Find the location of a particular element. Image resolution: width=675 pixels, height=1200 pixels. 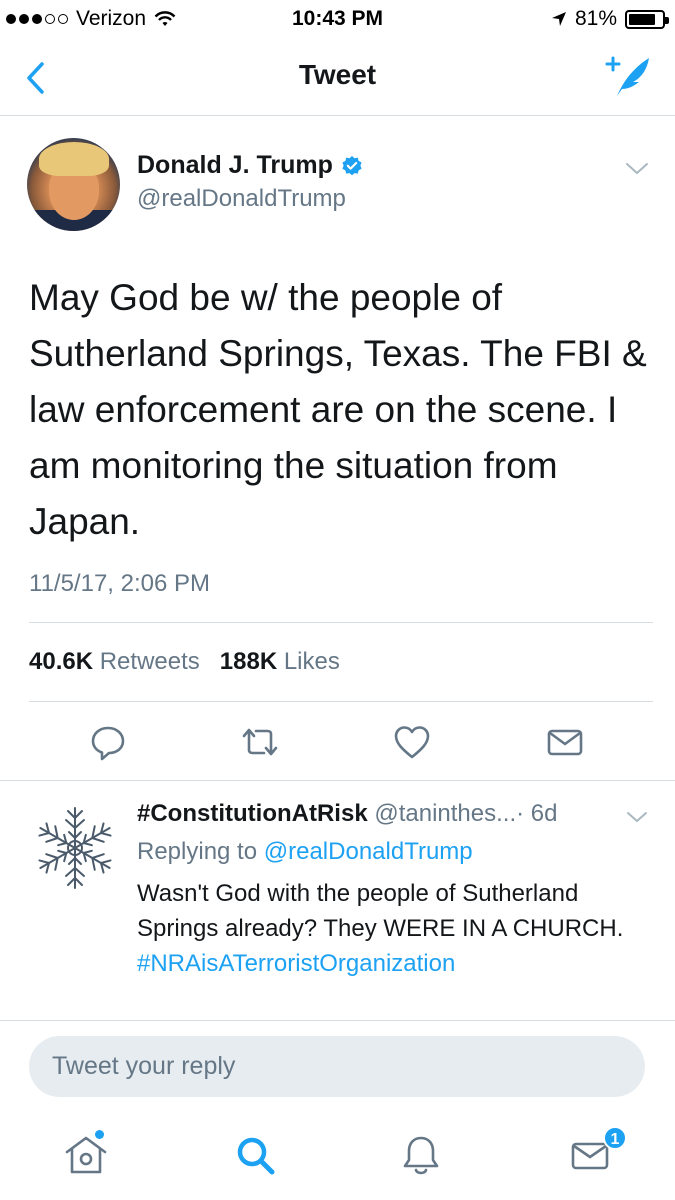

messages-badge: 1 is located at coordinates (615, 1138).